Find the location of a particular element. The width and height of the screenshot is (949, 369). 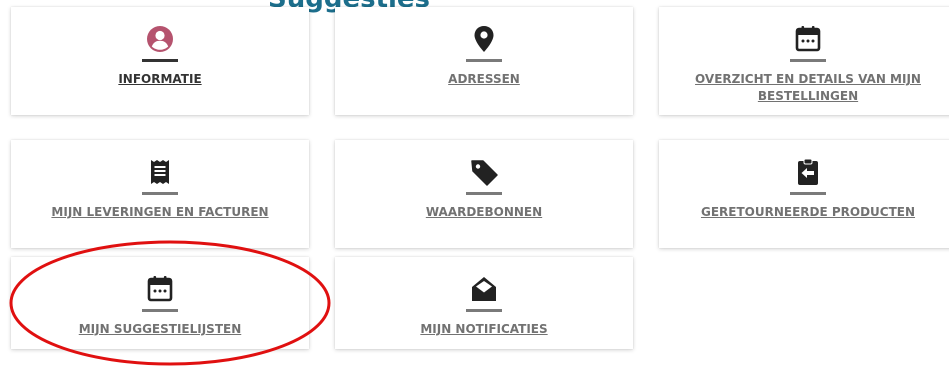

tile-label: MIJN LEVERINGEN EN FACTUREN is located at coordinates (160, 212).